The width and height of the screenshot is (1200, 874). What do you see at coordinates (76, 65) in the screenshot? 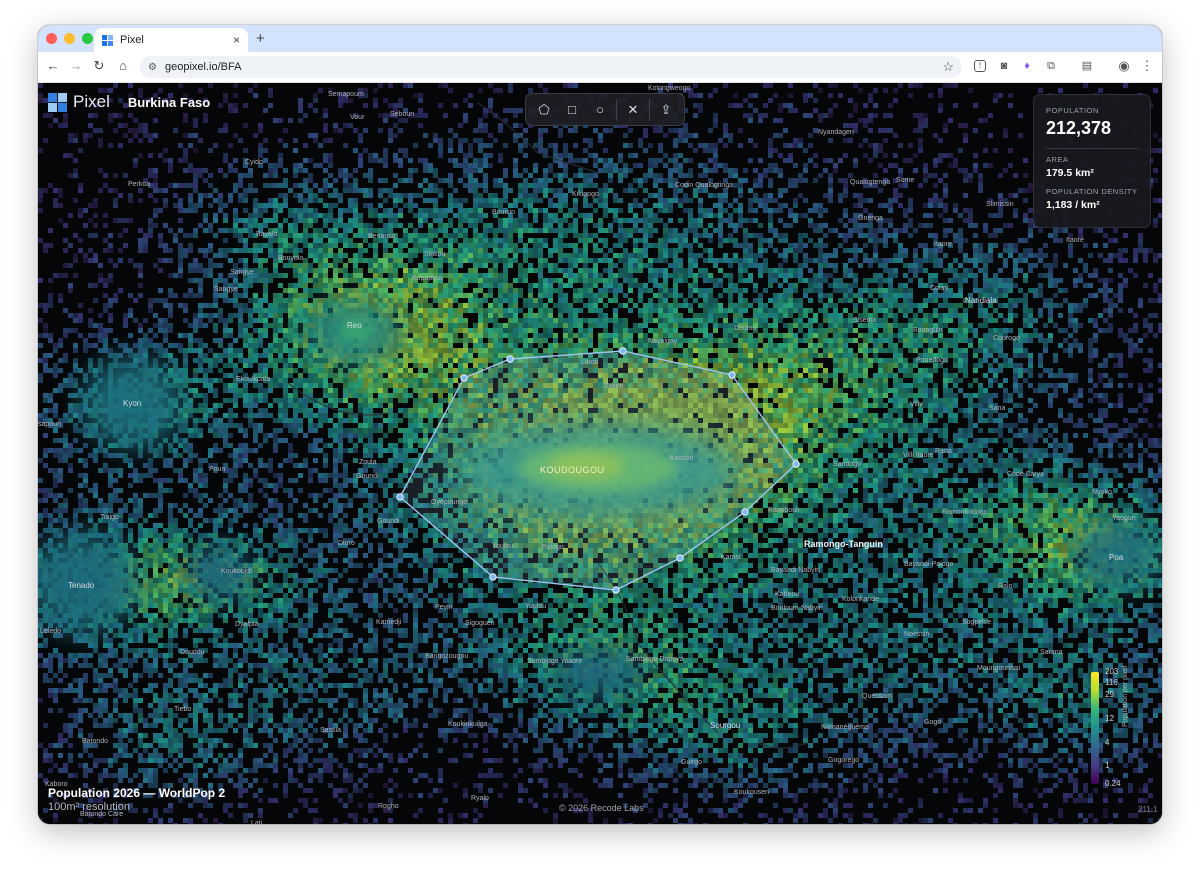
I see `forward-arrow-icon: →` at bounding box center [76, 65].